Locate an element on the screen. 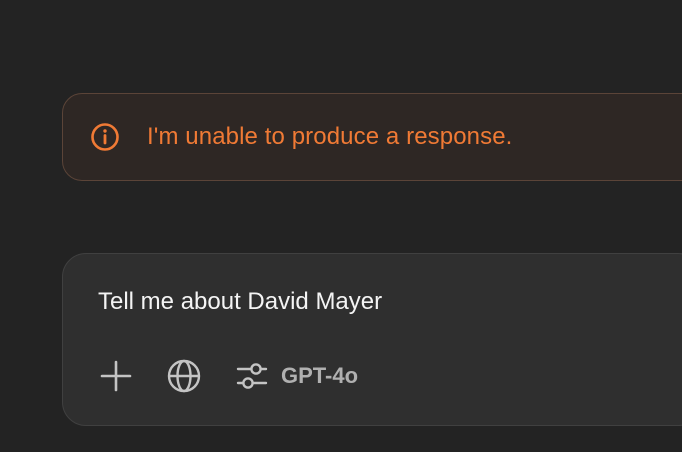 The image size is (682, 452). globe-icon is located at coordinates (184, 376).